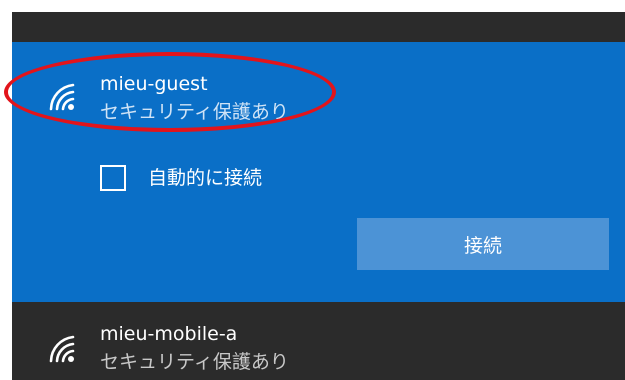 This screenshot has width=625, height=380. Describe the element at coordinates (154, 84) in the screenshot. I see `network-name: mieu-guest` at that location.